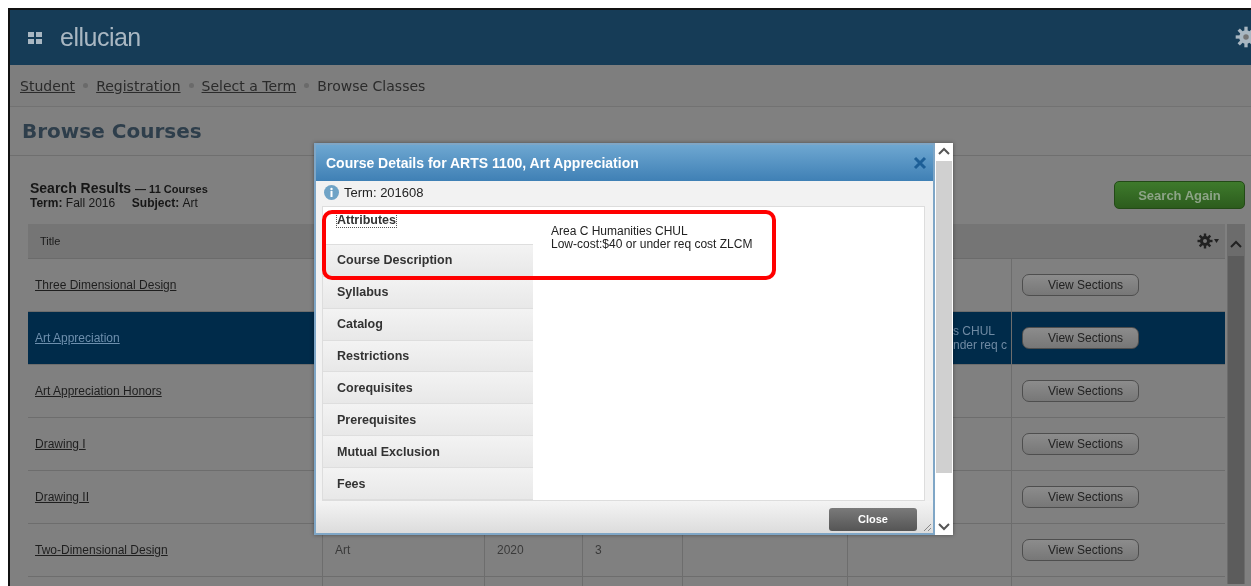 This screenshot has width=1251, height=586. I want to click on details-tab: Catalog, so click(428, 324).